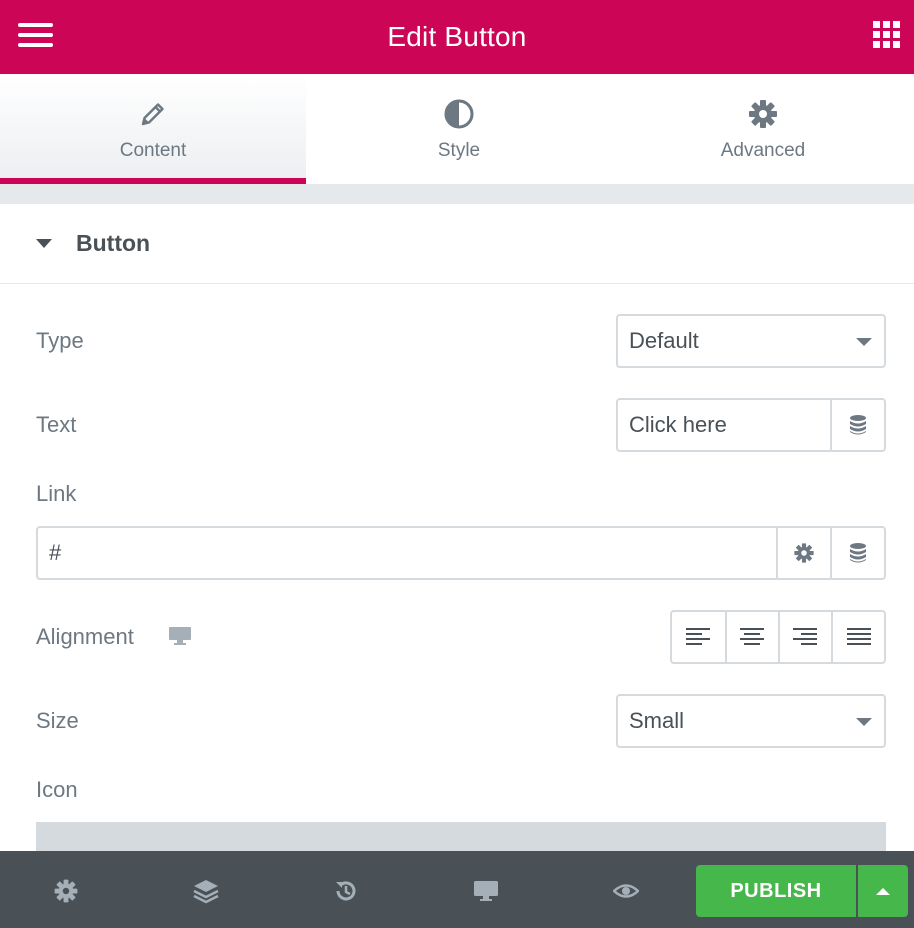  I want to click on align-center-button, so click(751, 637).